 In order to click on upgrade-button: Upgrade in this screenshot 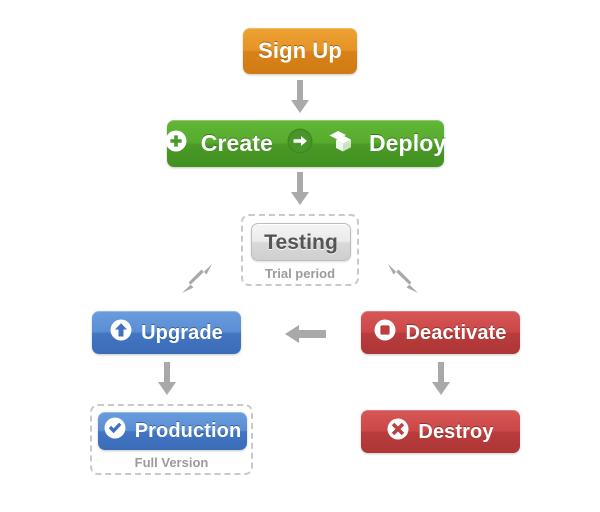, I will do `click(166, 332)`.